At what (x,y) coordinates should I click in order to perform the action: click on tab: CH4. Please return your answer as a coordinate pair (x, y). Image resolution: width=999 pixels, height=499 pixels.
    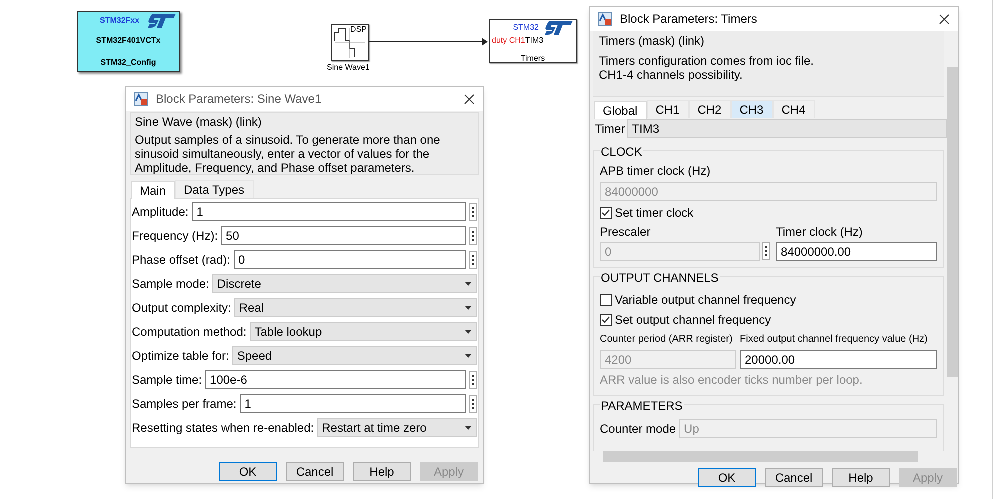
    Looking at the image, I should click on (793, 109).